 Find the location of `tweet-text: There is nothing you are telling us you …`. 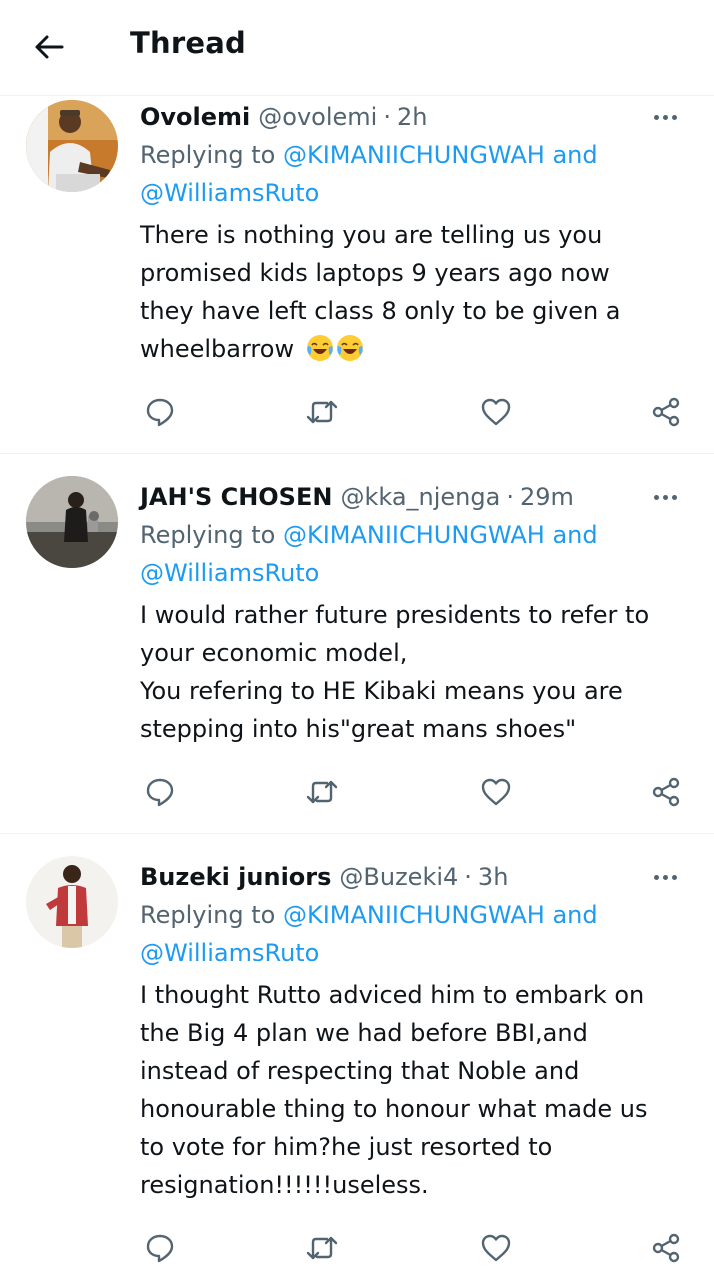

tweet-text: There is nothing you are telling us you … is located at coordinates (412, 292).